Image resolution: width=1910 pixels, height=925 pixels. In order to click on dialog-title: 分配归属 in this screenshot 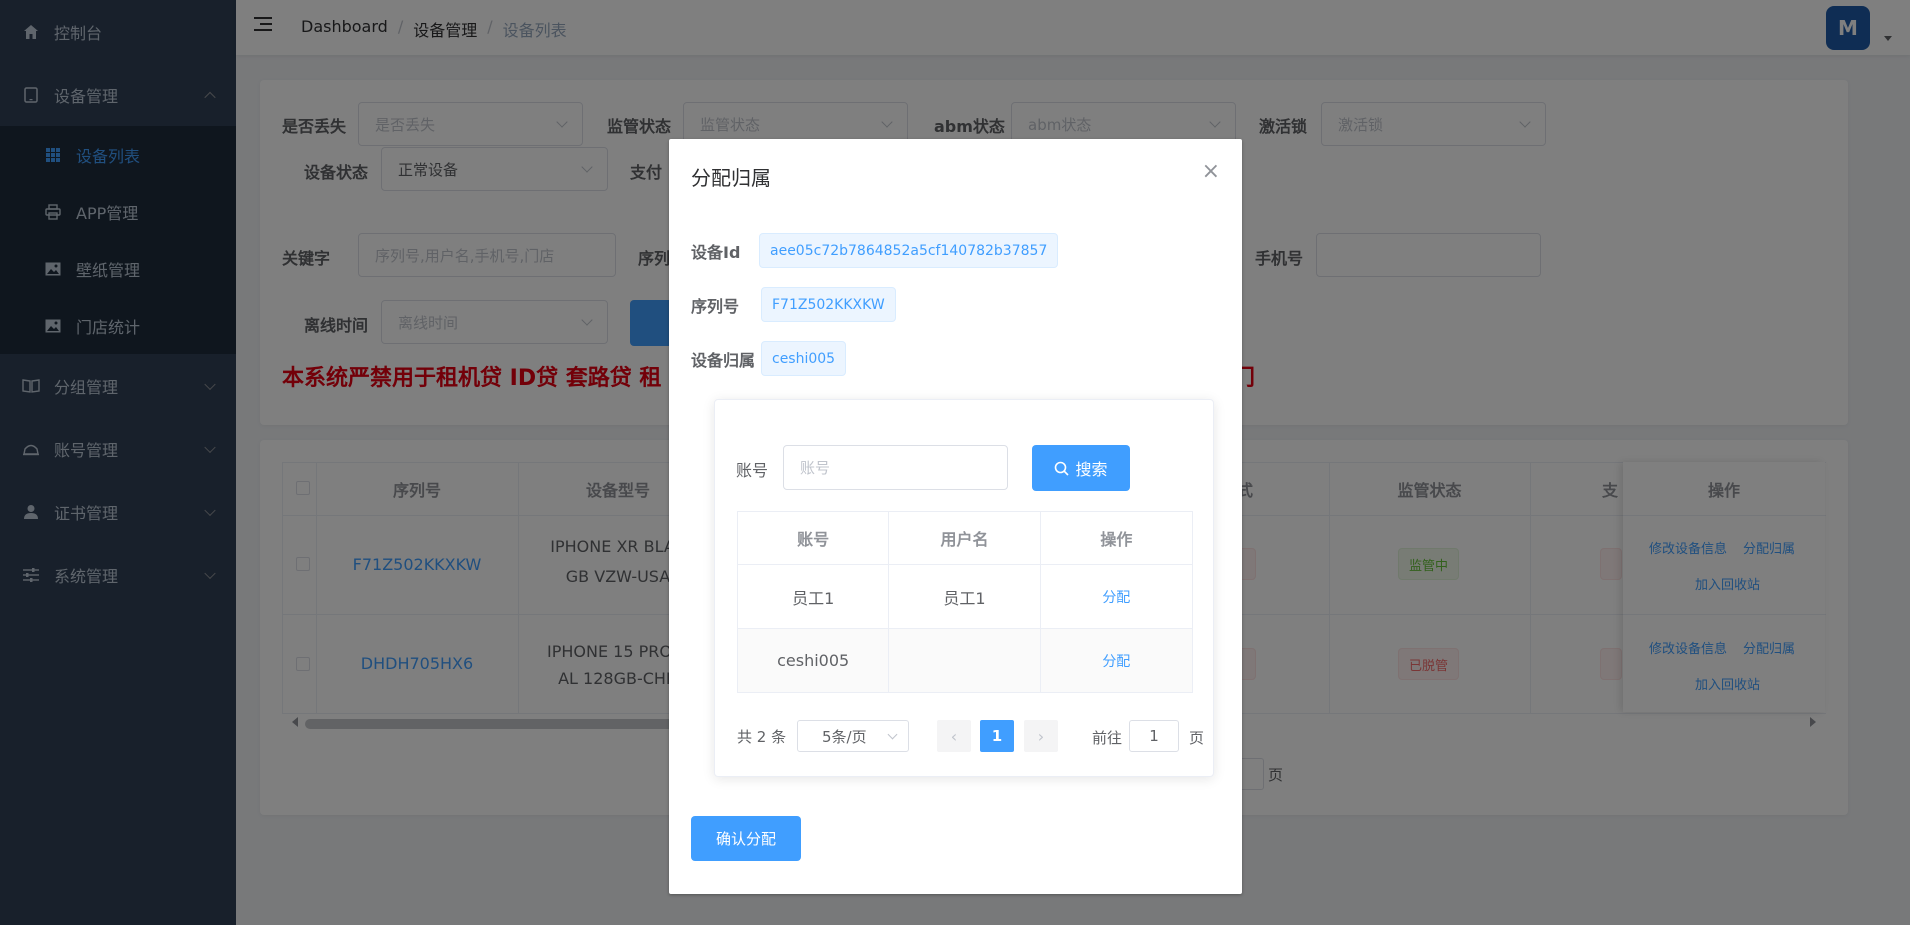, I will do `click(731, 178)`.